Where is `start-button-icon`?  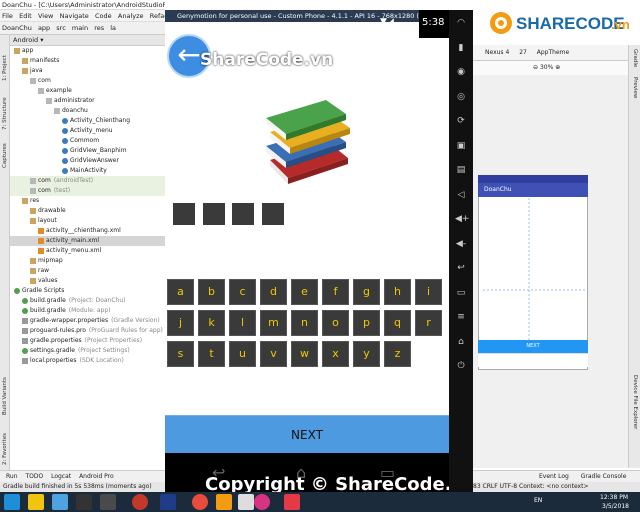 start-button-icon is located at coordinates (12, 502).